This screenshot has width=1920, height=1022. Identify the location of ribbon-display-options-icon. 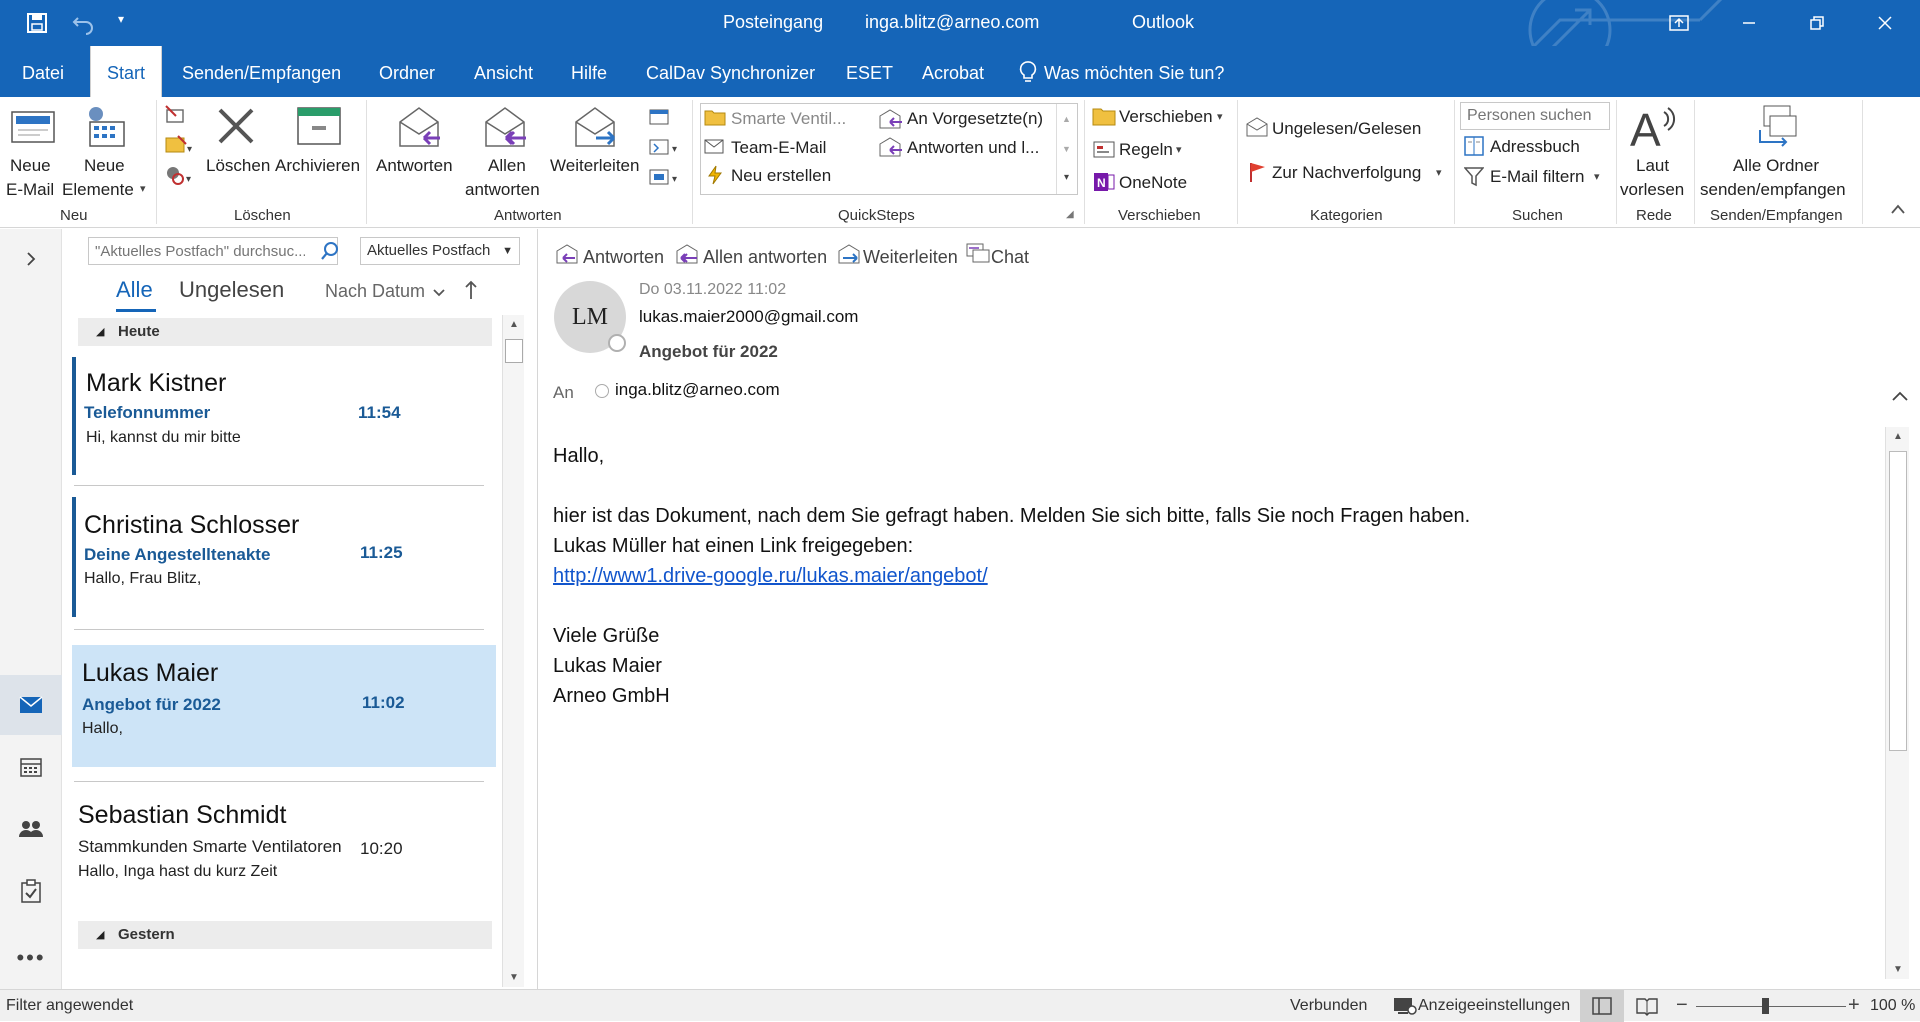
(1679, 23).